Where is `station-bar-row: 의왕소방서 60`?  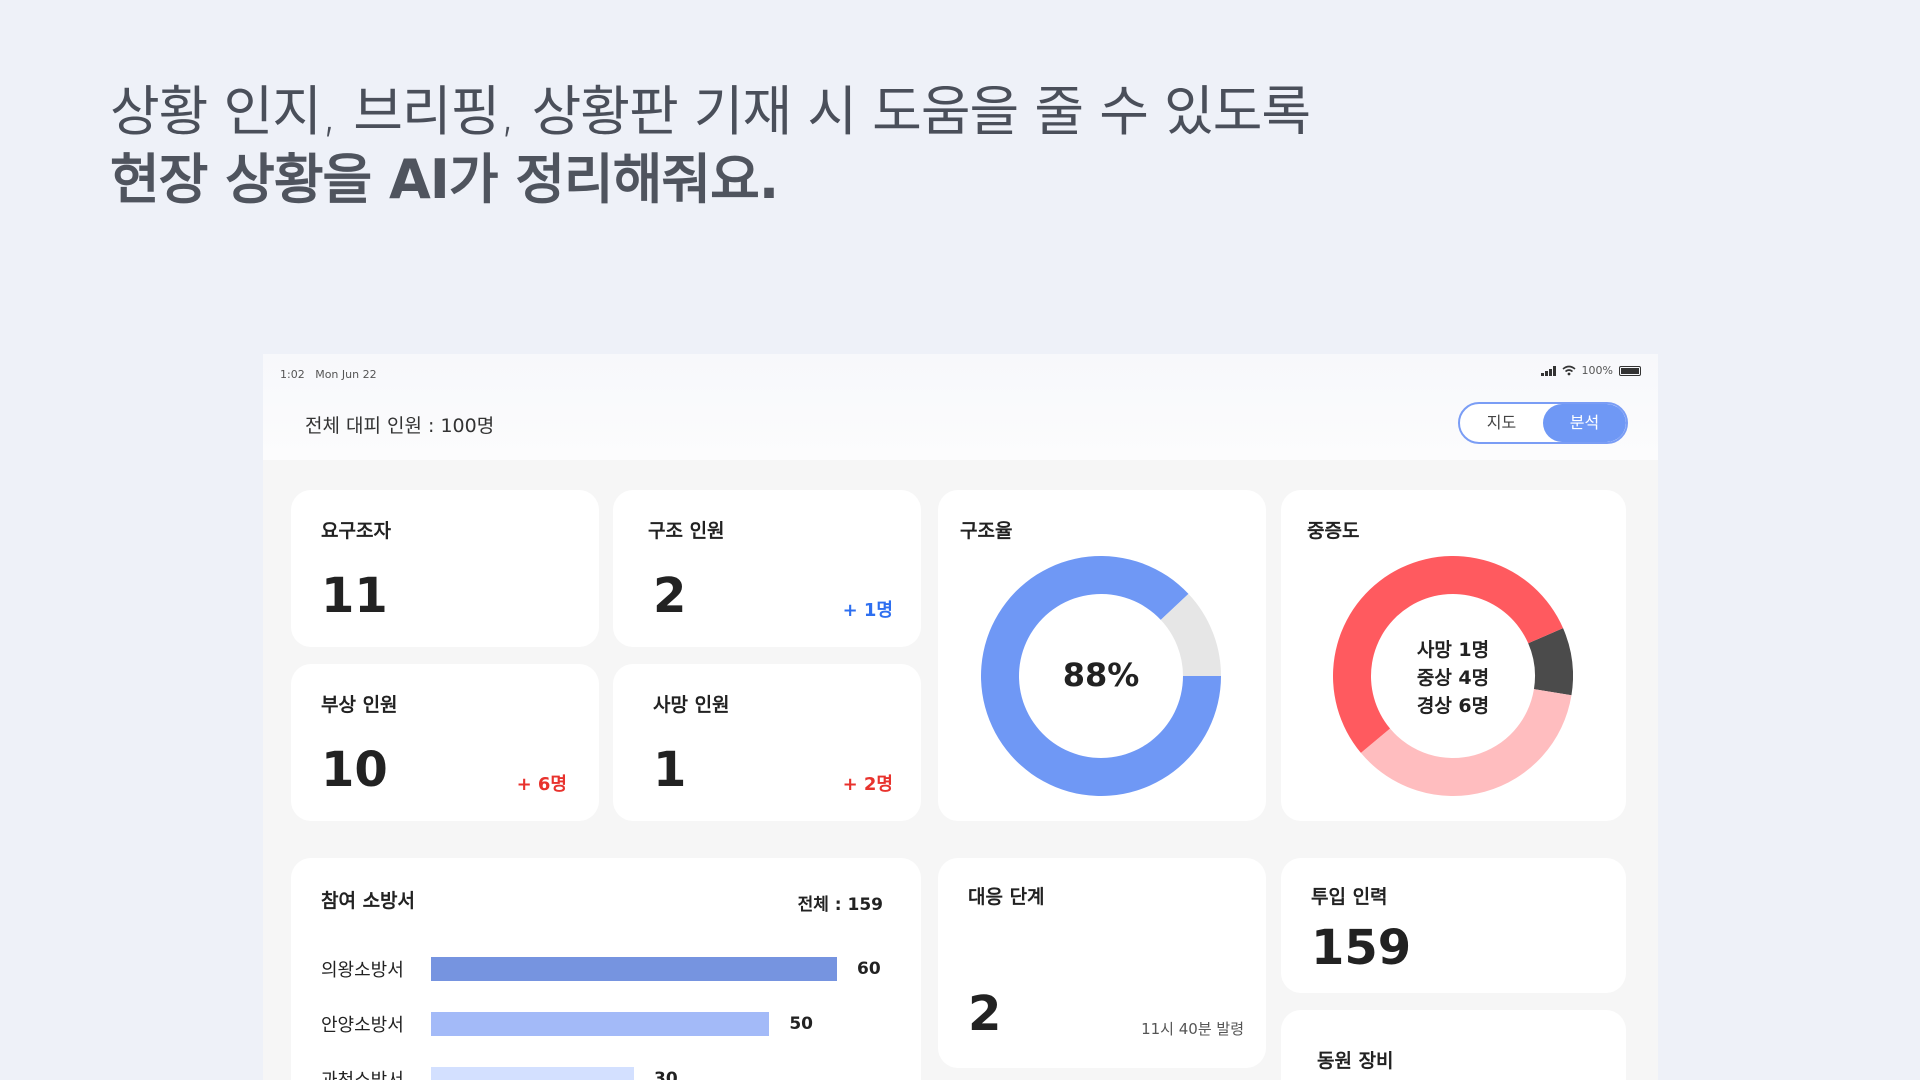
station-bar-row: 의왕소방서 60 is located at coordinates (601, 969).